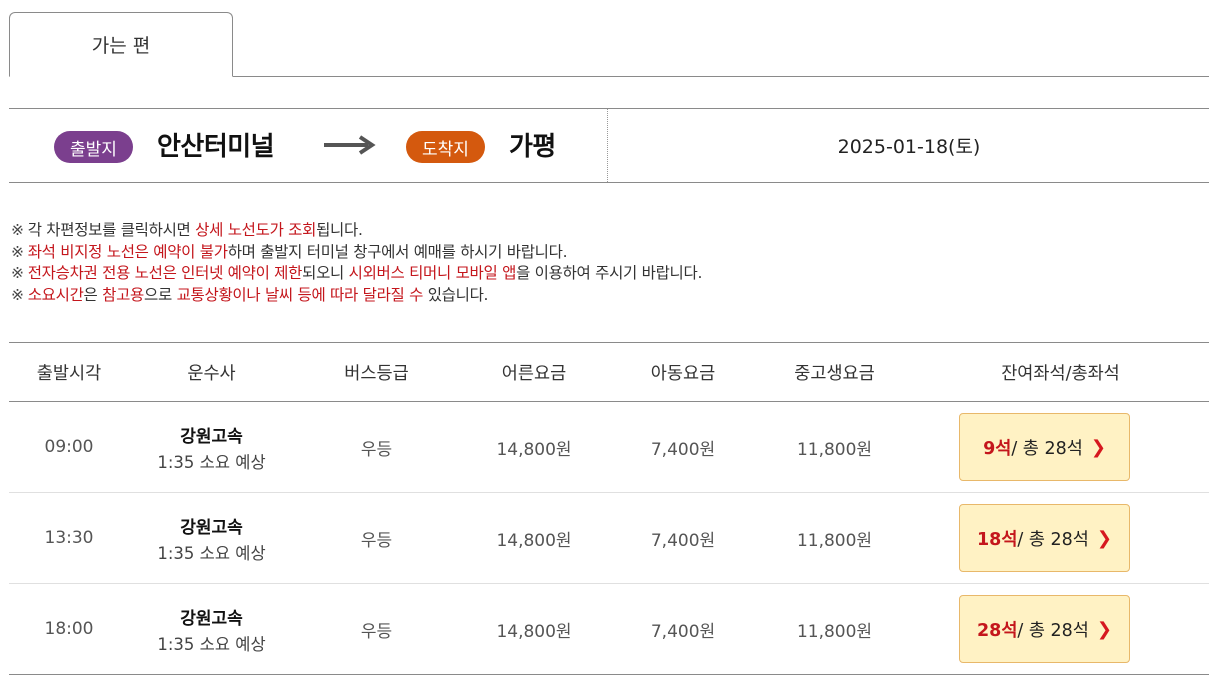 This screenshot has height=689, width=1224. I want to click on select-seat-button: 9석 / 총 28석 ❯, so click(1044, 447).